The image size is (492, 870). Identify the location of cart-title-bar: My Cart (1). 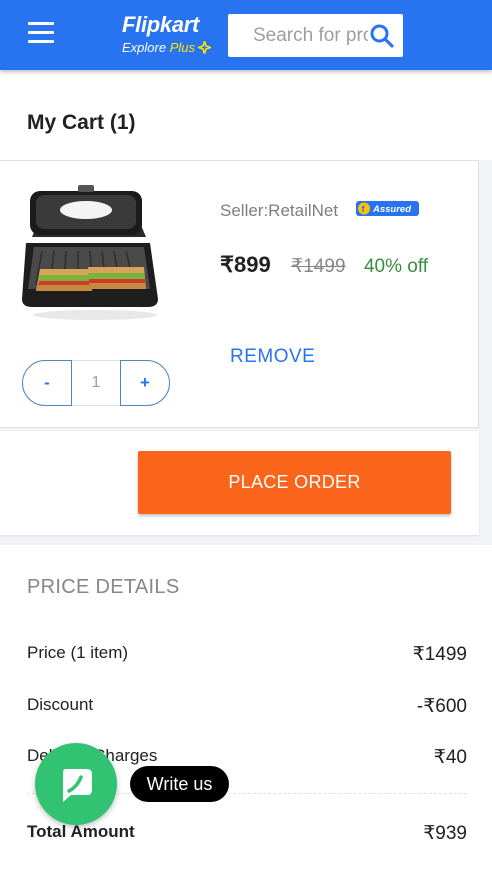
(246, 115).